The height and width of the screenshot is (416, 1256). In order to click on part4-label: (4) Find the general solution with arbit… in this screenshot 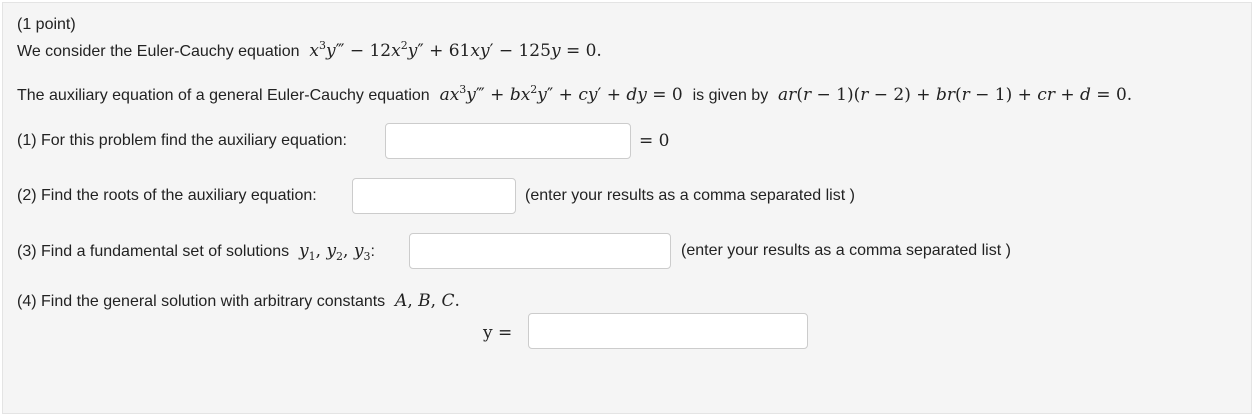, I will do `click(201, 301)`.